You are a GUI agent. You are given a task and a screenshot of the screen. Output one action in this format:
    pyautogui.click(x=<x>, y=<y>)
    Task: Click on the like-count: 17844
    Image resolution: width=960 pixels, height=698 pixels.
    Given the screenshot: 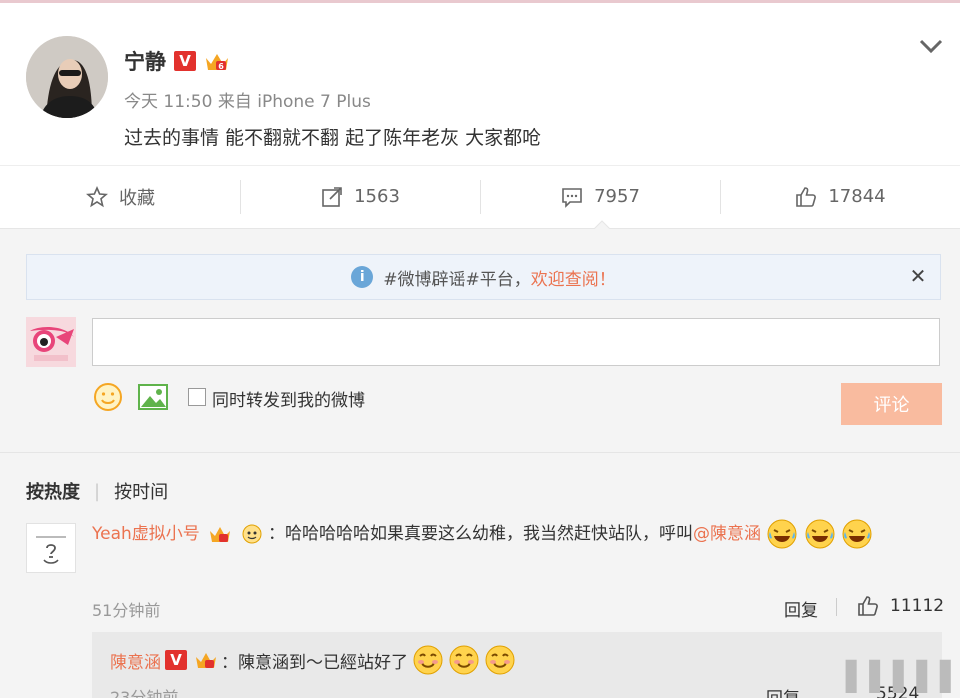 What is the action you would take?
    pyautogui.click(x=857, y=196)
    